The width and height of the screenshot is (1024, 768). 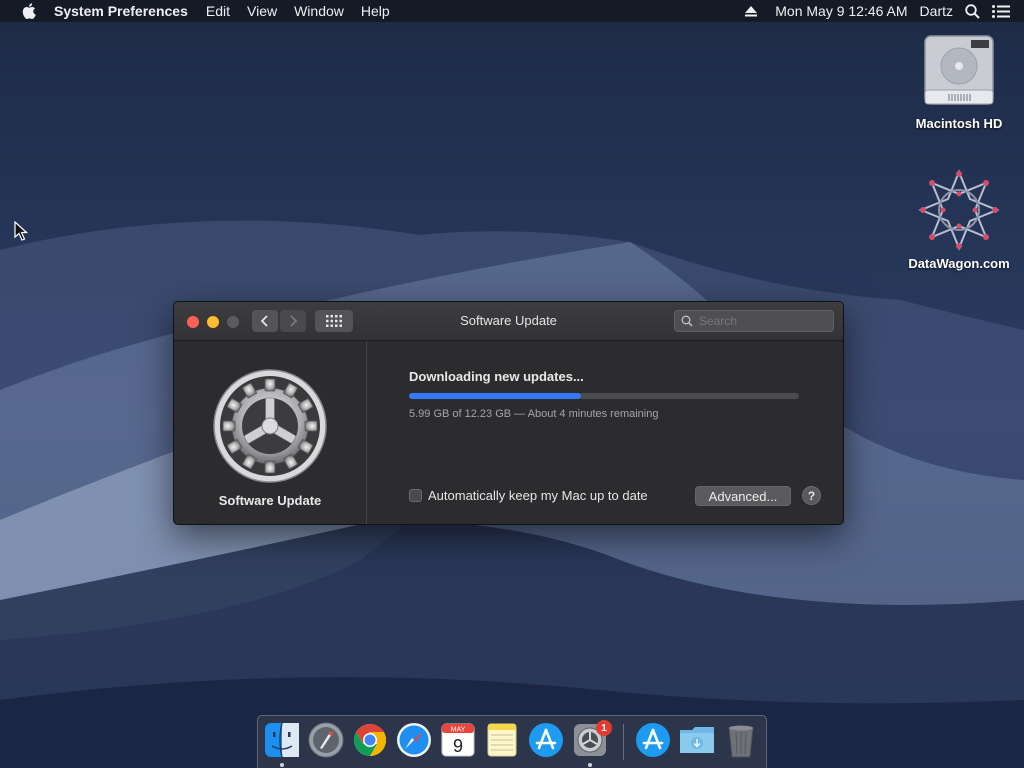 What do you see at coordinates (759, 321) in the screenshot?
I see `search-input` at bounding box center [759, 321].